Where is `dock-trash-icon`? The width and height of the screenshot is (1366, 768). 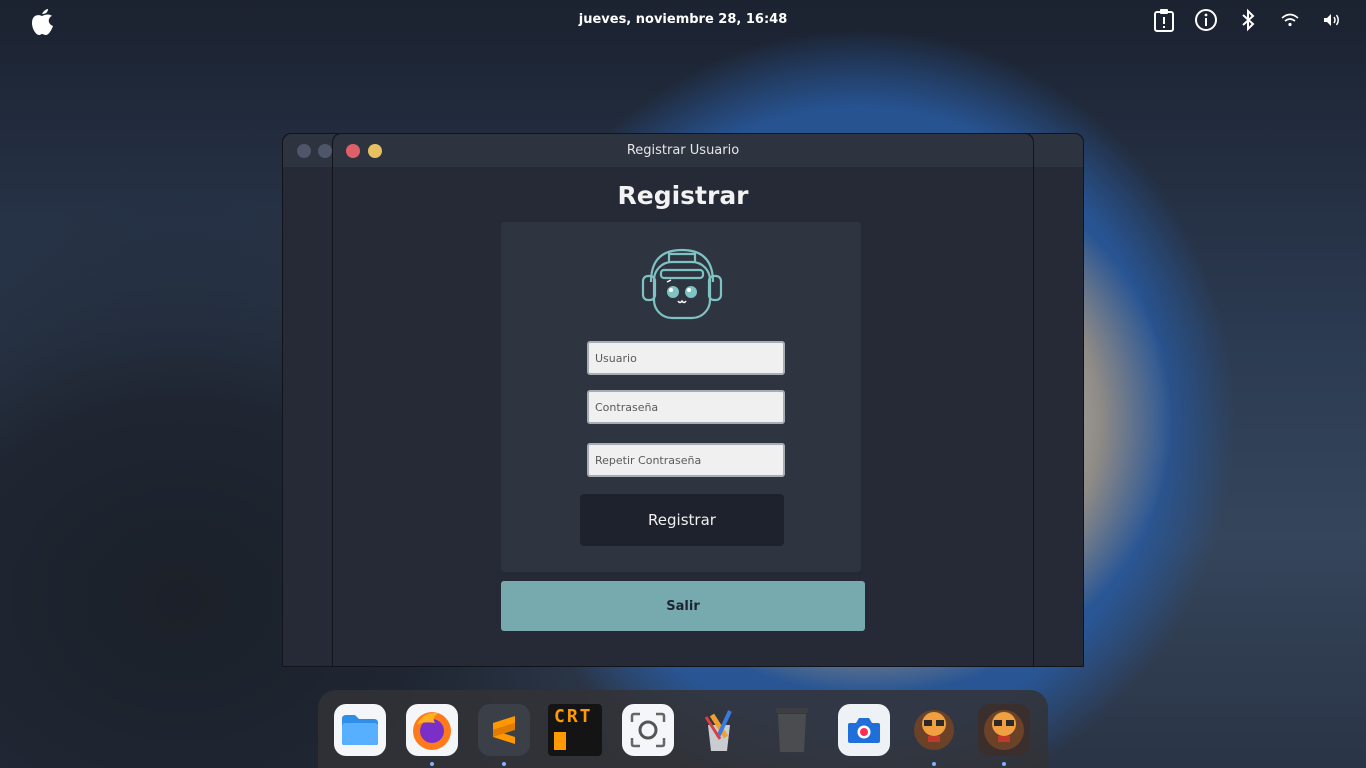 dock-trash-icon is located at coordinates (792, 730).